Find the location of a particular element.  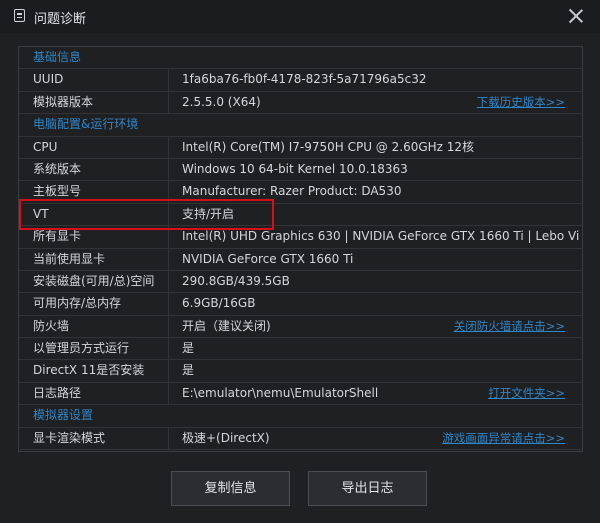

table-row-emulator-version: 模拟器版本 2.5.5.0 (X64) 下载历史版本>> is located at coordinates (300, 103).